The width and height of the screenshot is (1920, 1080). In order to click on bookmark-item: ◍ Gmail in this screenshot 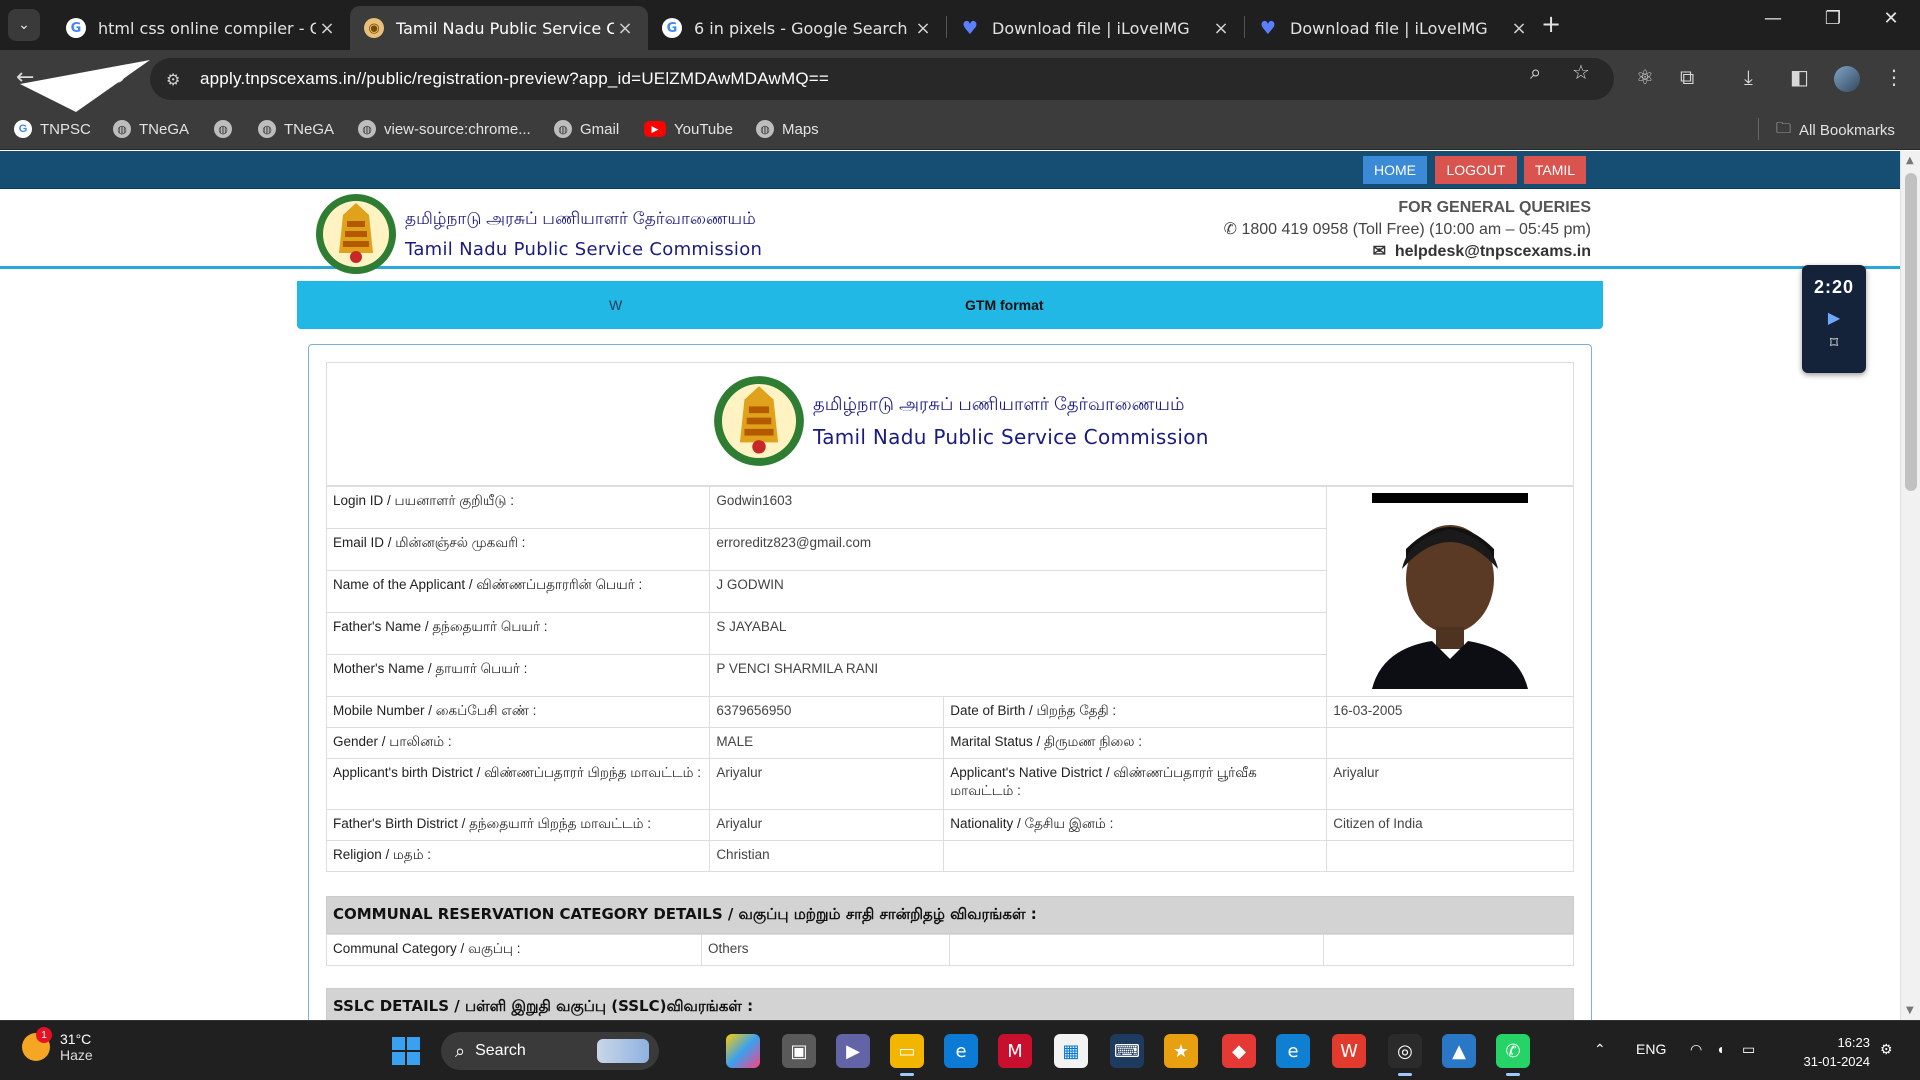, I will do `click(586, 129)`.